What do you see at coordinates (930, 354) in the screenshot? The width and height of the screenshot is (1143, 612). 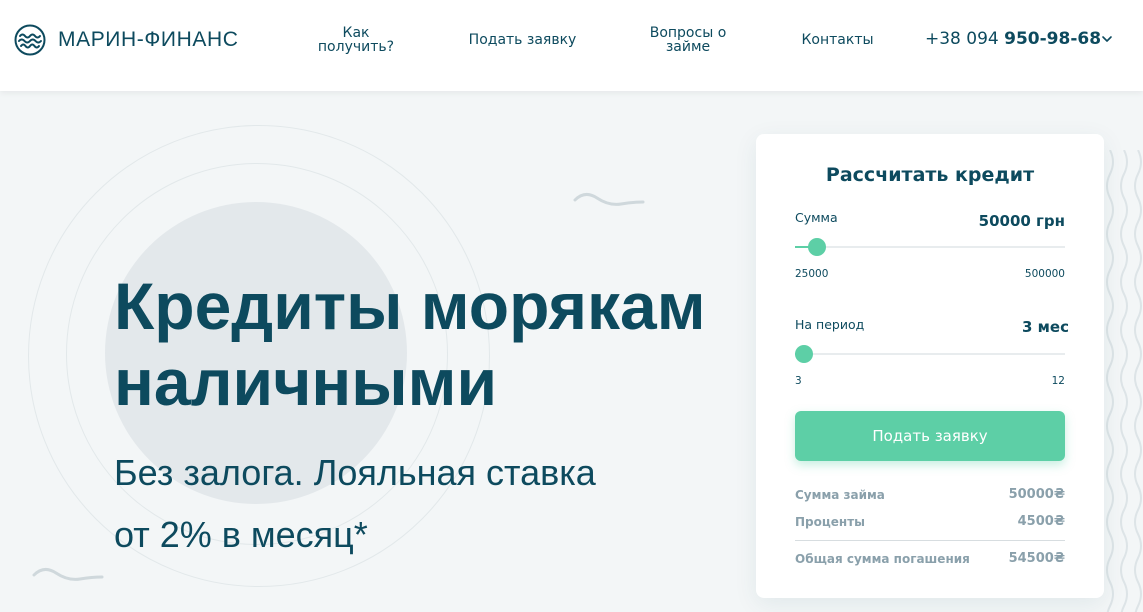 I see `period-slider` at bounding box center [930, 354].